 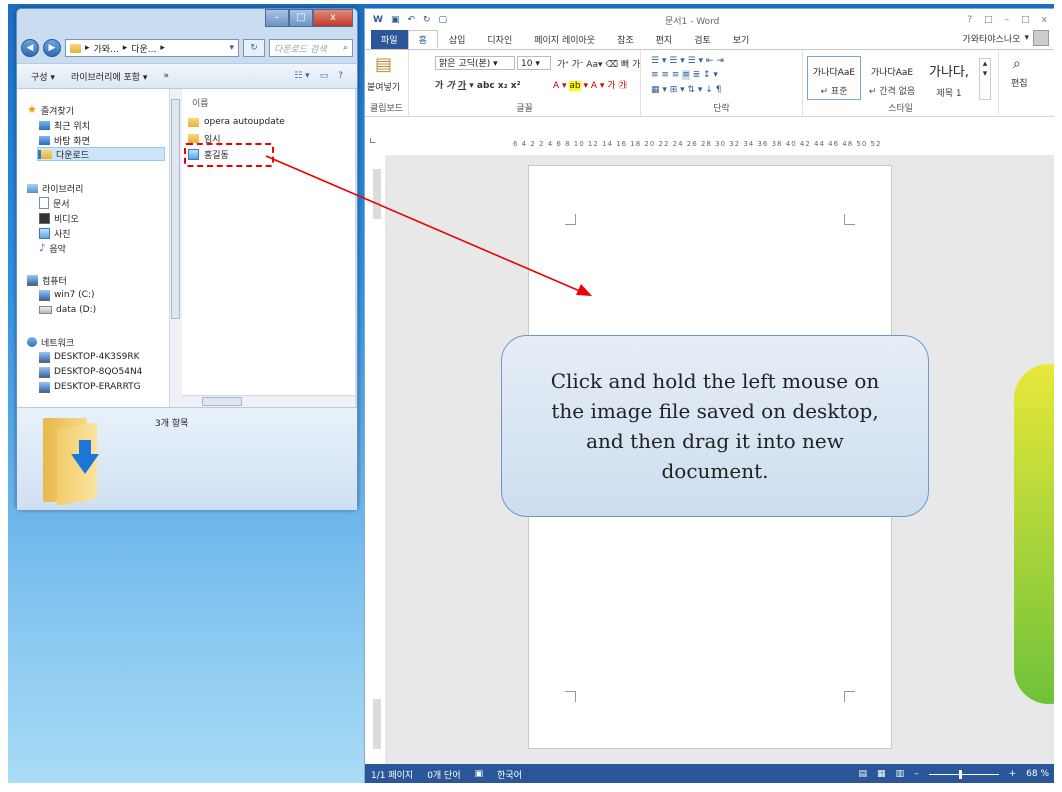 What do you see at coordinates (664, 41) in the screenshot?
I see `tab-mailings: 편지` at bounding box center [664, 41].